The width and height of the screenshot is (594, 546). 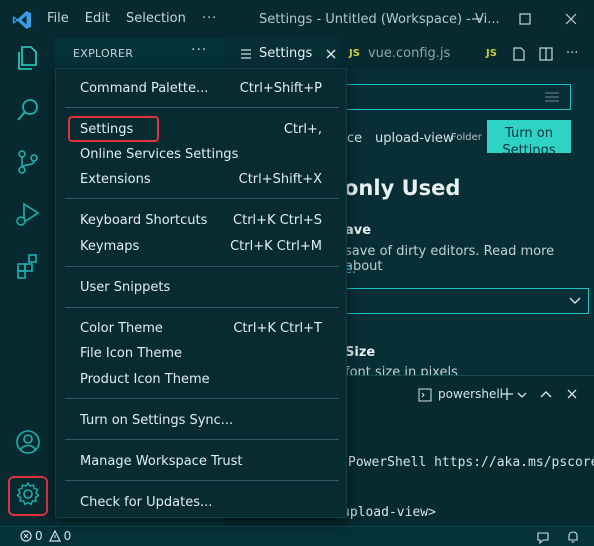 What do you see at coordinates (28, 58) in the screenshot?
I see `explorer-icon` at bounding box center [28, 58].